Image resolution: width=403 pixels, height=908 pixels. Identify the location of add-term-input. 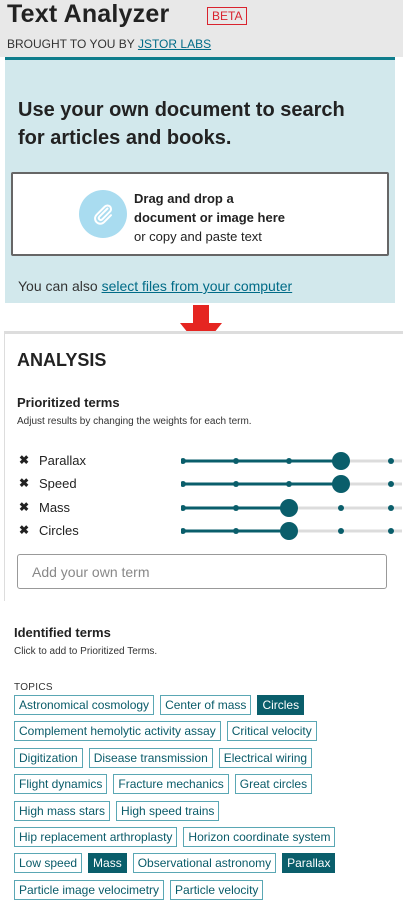
(202, 571).